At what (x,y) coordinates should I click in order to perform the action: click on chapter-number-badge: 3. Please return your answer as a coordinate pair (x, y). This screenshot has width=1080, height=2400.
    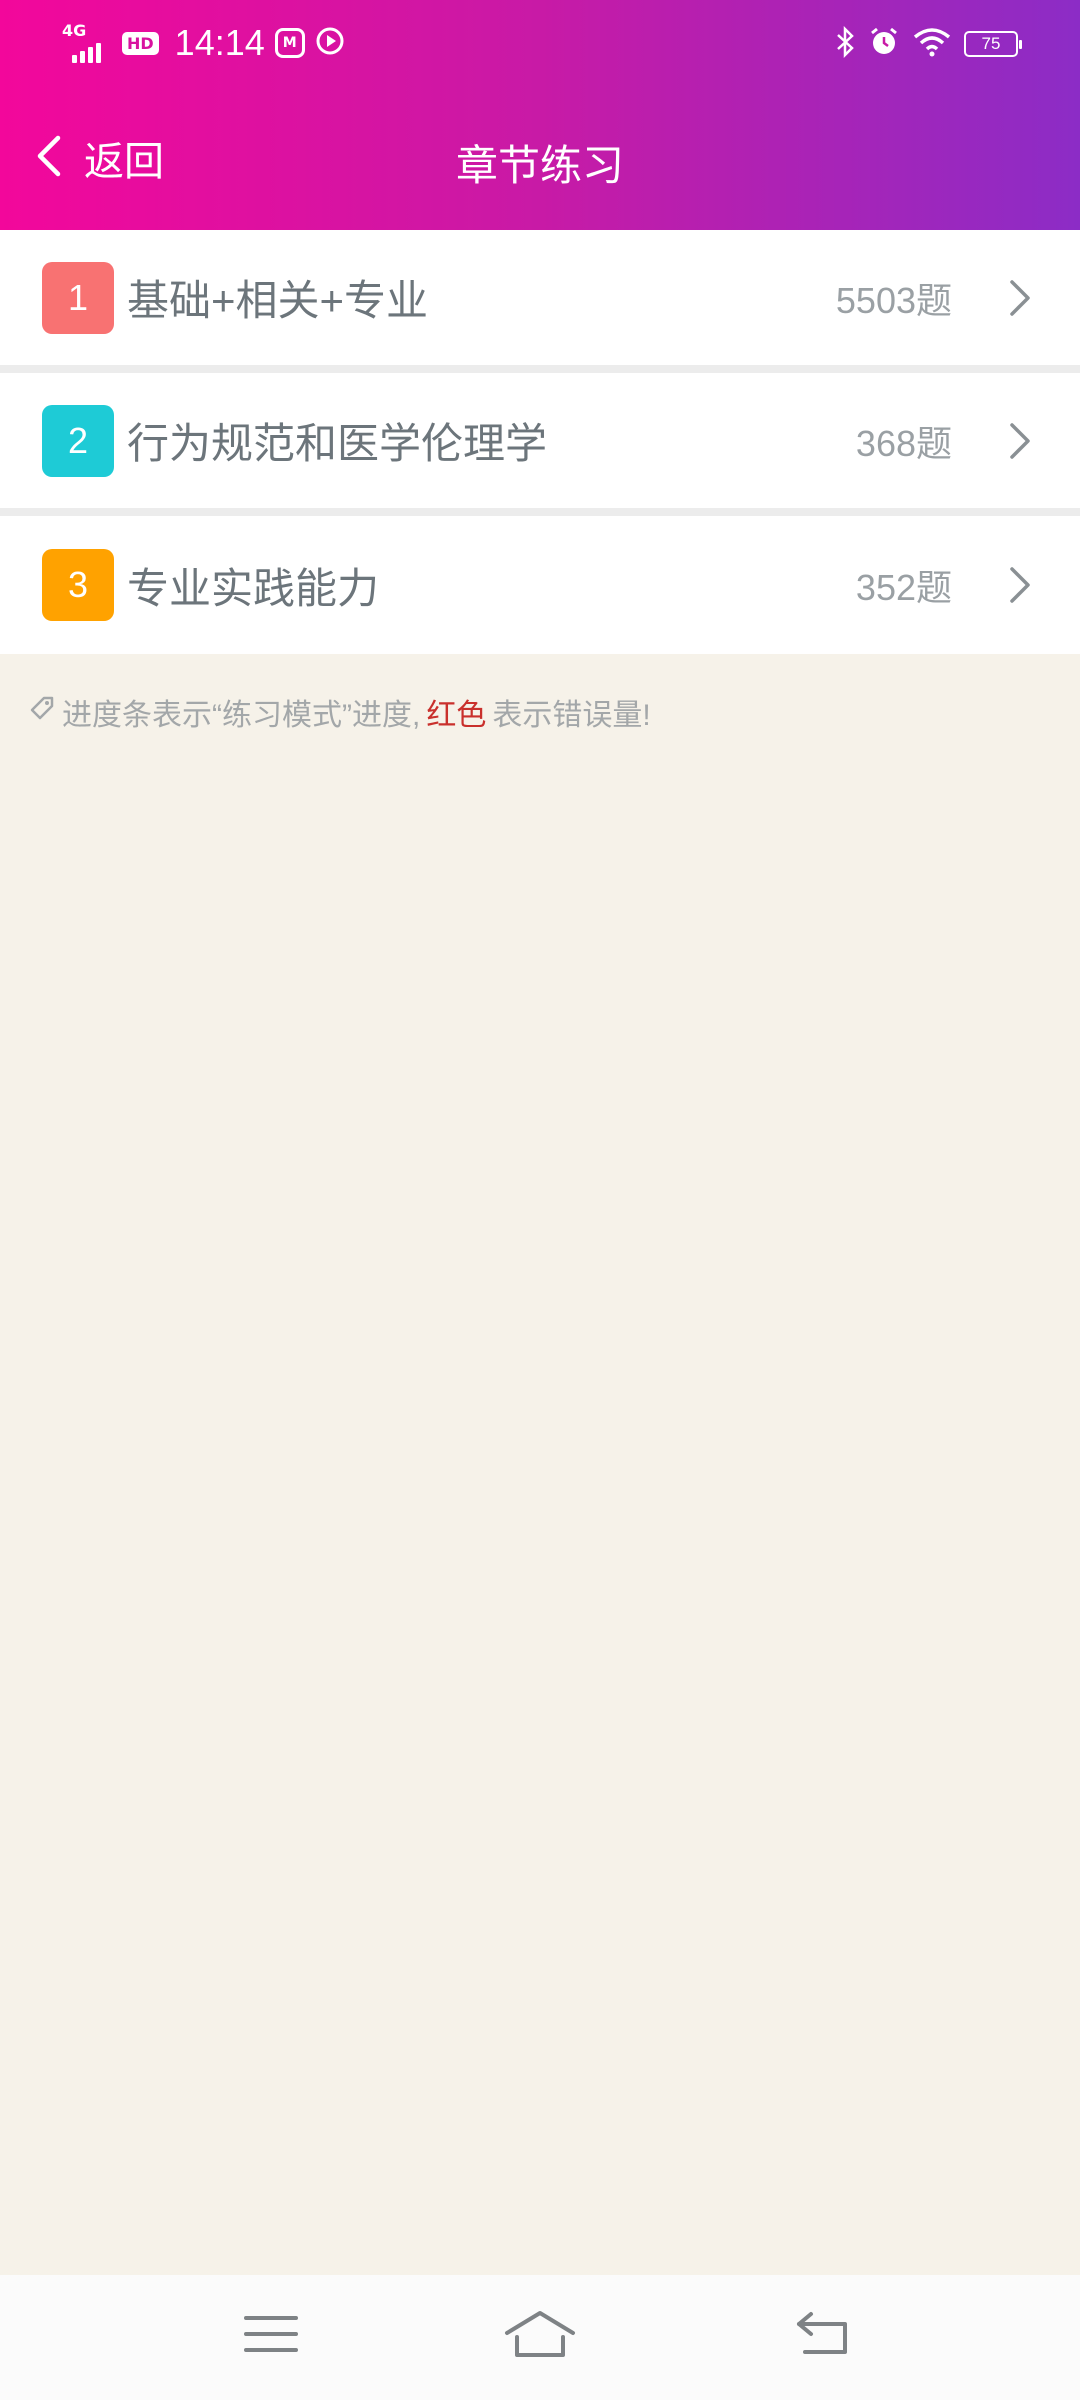
    Looking at the image, I should click on (78, 585).